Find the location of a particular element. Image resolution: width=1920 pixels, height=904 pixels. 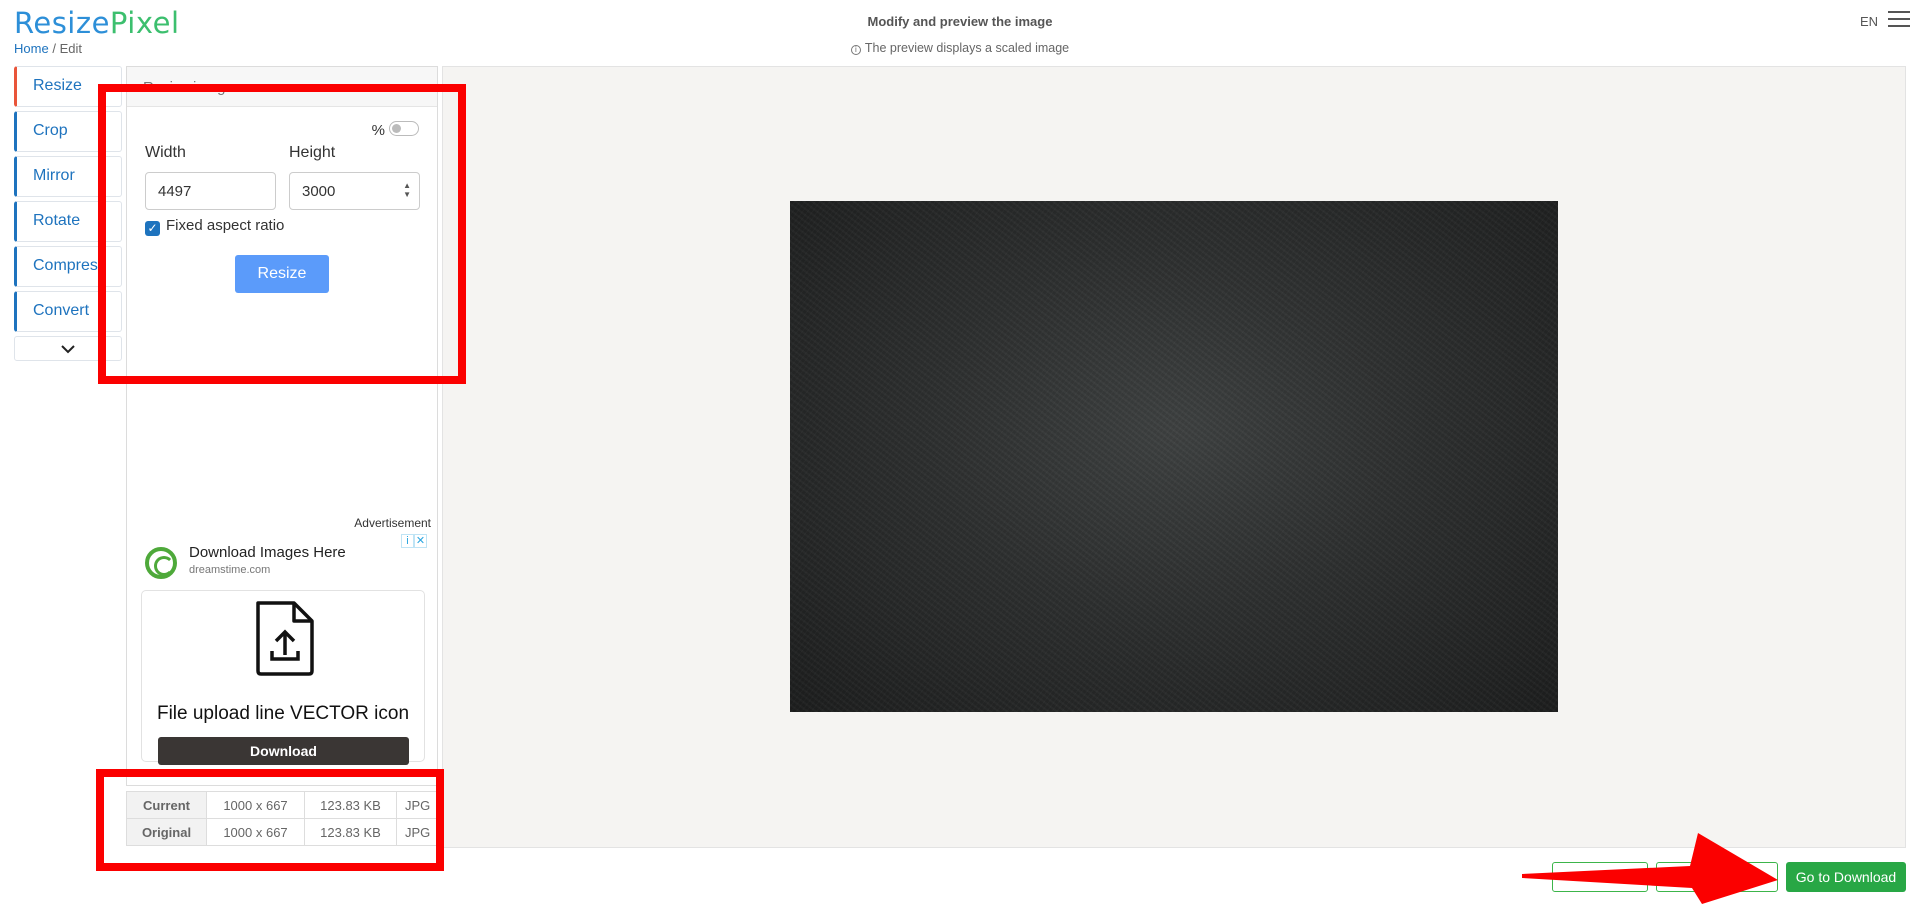

table-row: Current 1000 x 667 123.83 KB JPG is located at coordinates (283, 805).